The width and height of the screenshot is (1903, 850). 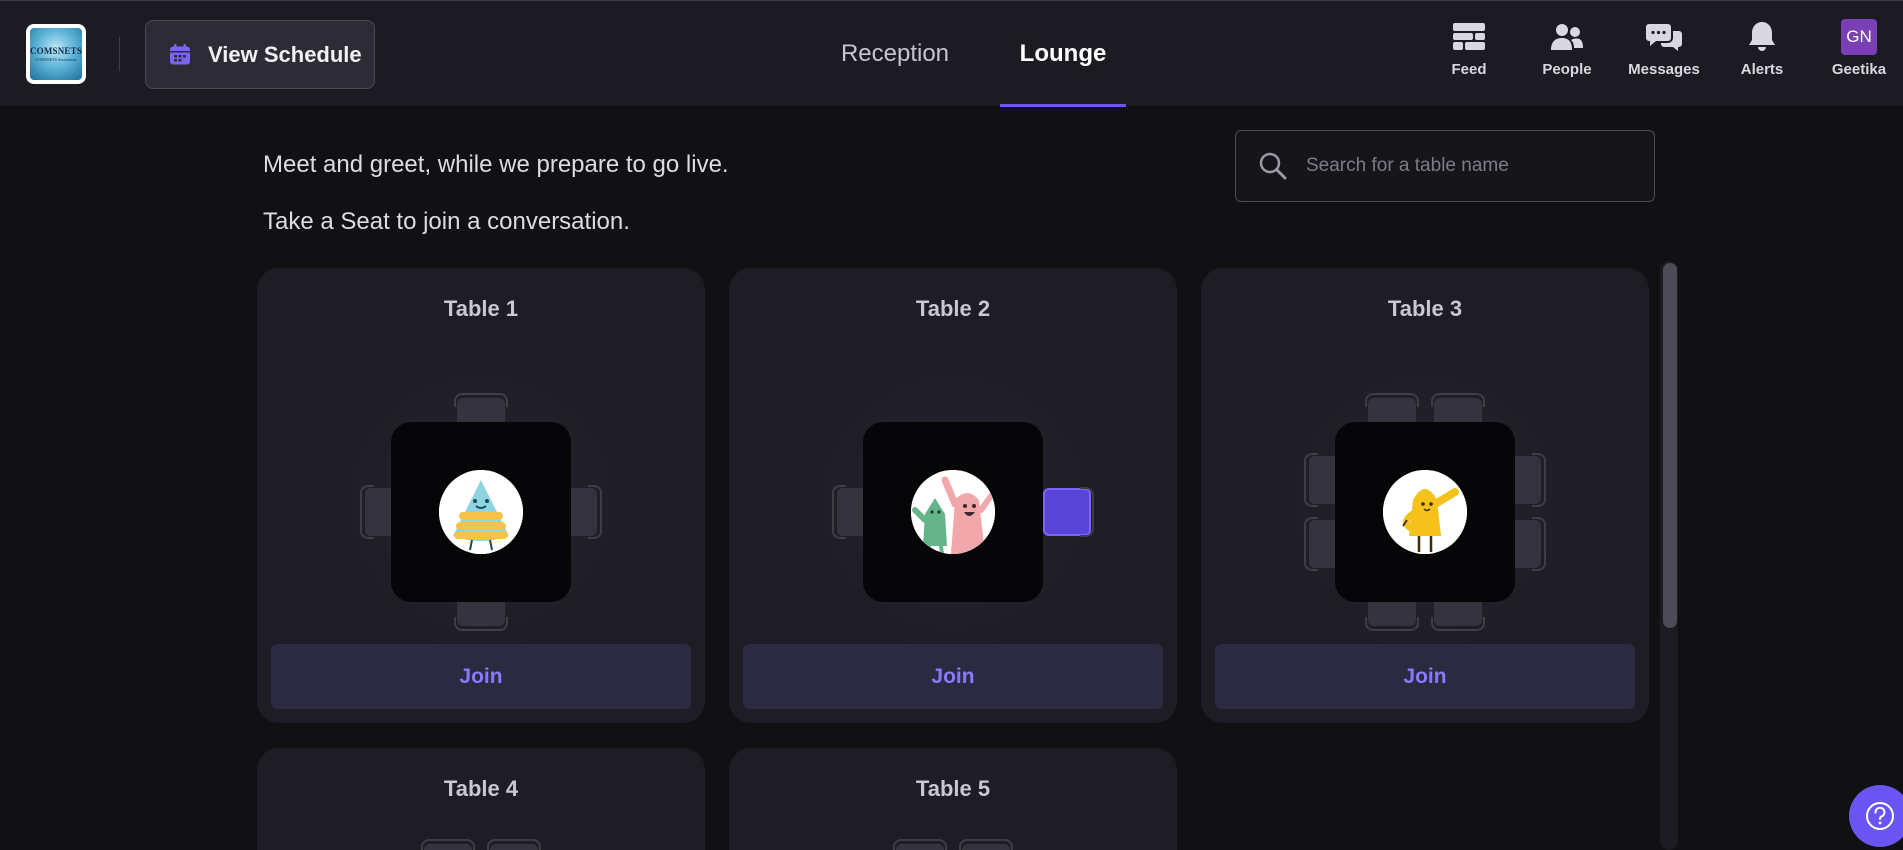 What do you see at coordinates (1425, 308) in the screenshot?
I see `table-title: Table 3` at bounding box center [1425, 308].